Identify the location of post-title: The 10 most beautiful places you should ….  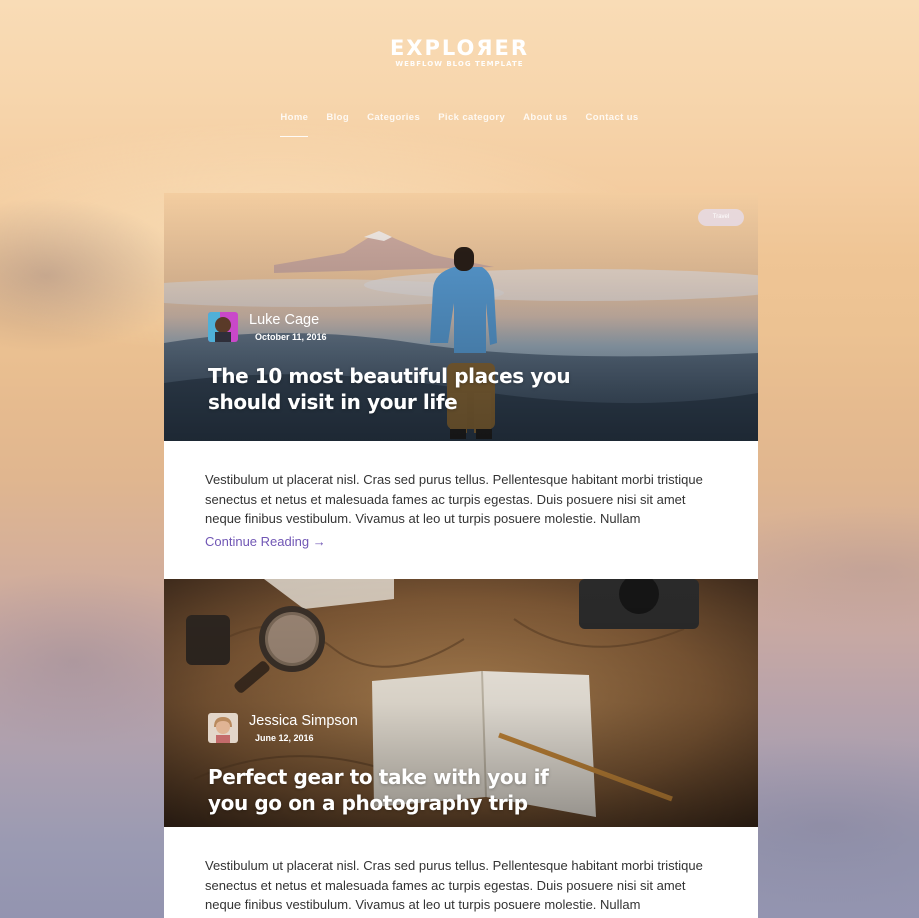
(398, 389).